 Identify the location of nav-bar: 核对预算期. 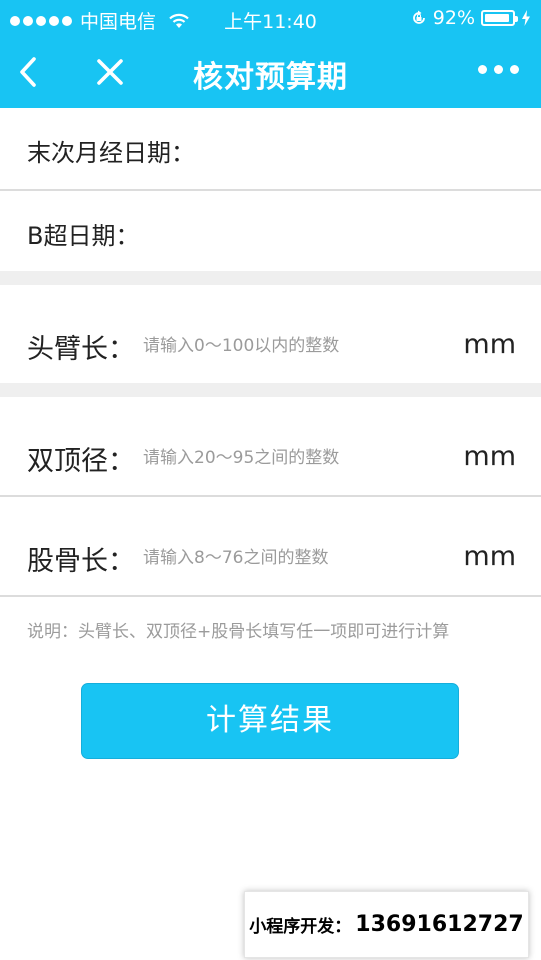
(270, 72).